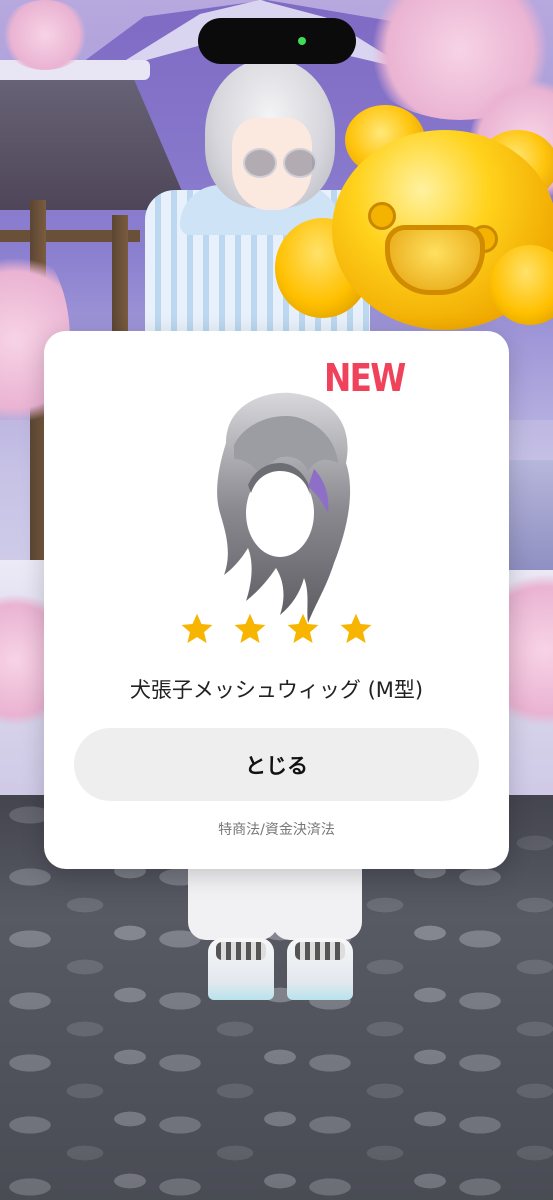 Image resolution: width=553 pixels, height=1200 pixels. What do you see at coordinates (284, 507) in the screenshot?
I see `wig-icon` at bounding box center [284, 507].